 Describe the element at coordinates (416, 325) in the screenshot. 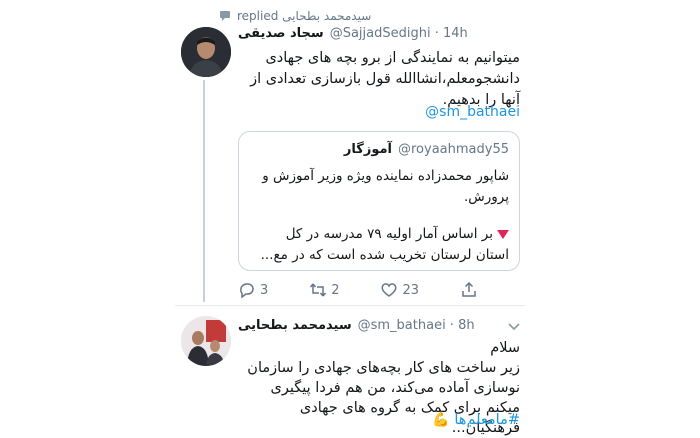

I see `user-handle: @sm_bathaei · 8h` at that location.